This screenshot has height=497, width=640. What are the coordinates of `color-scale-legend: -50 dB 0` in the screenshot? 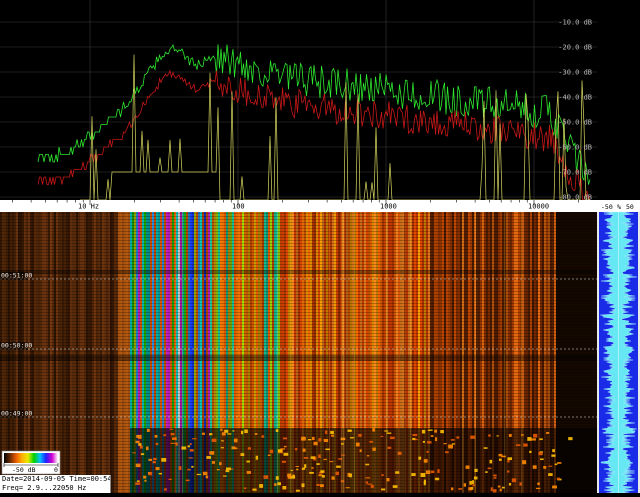 It's located at (31, 462).